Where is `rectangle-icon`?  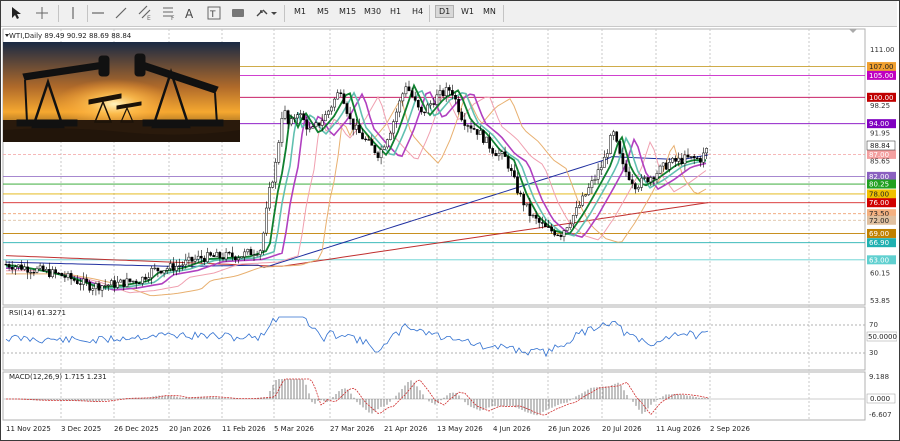
rectangle-icon is located at coordinates (238, 13).